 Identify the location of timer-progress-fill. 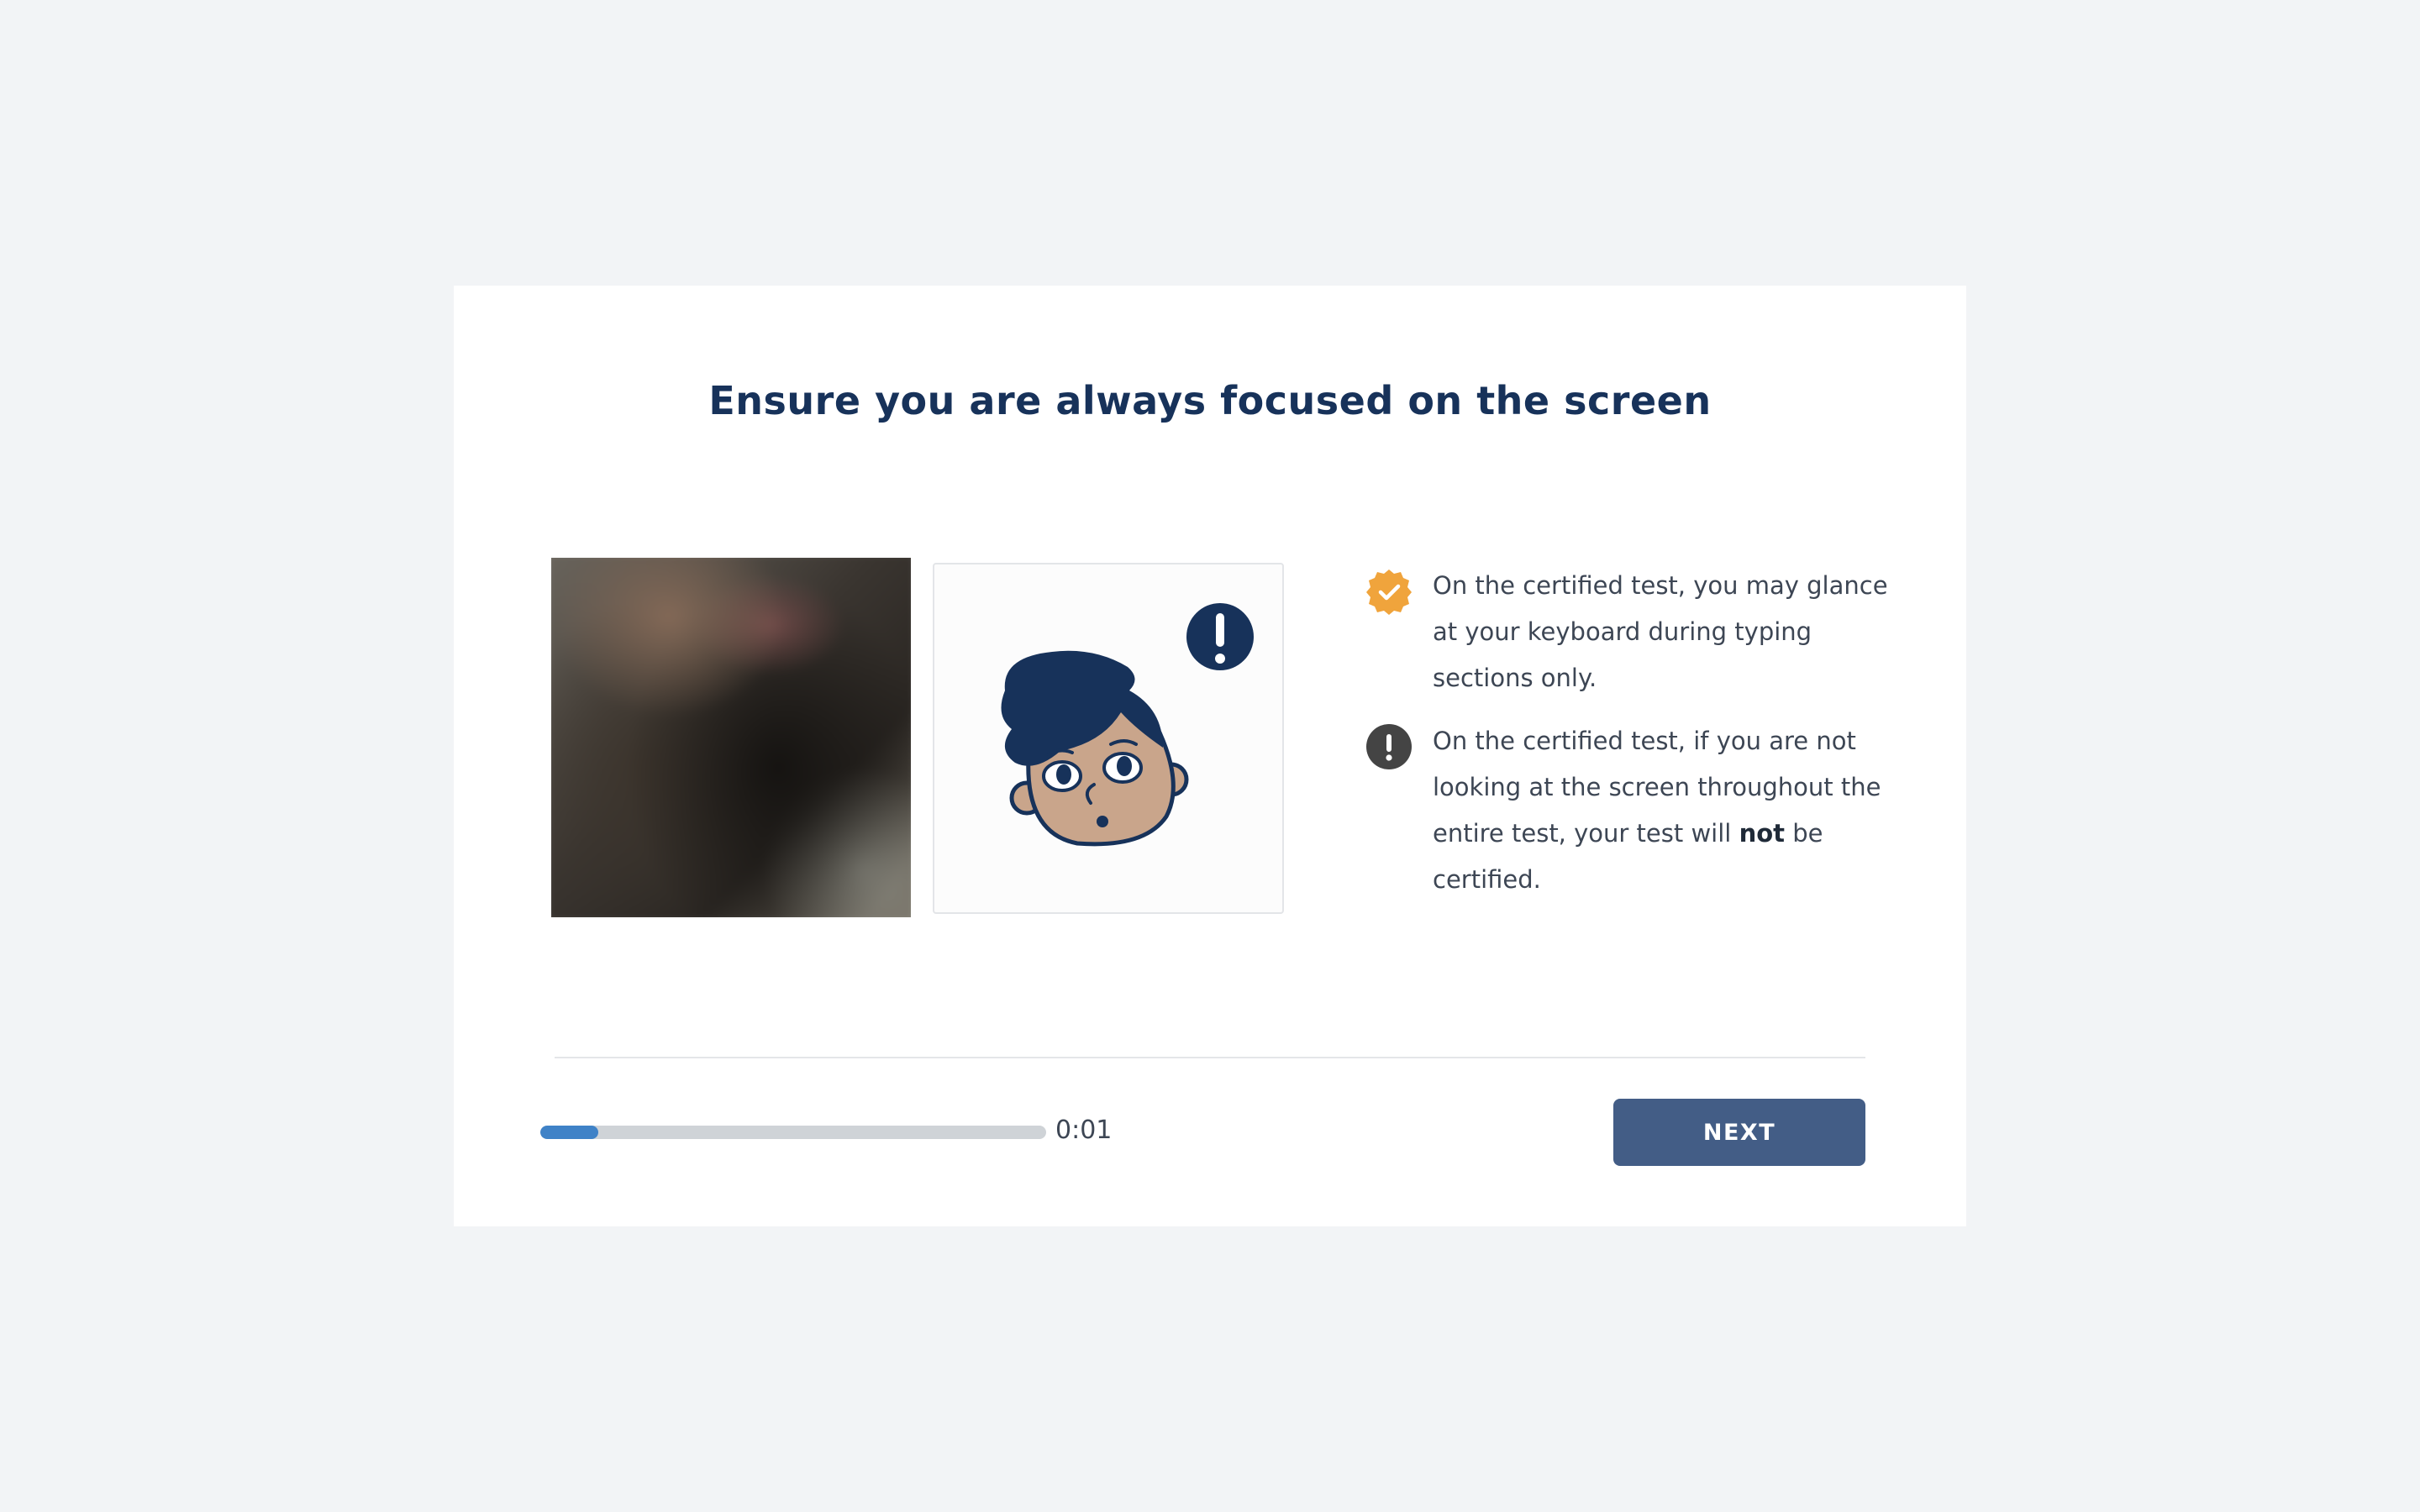
(569, 1132).